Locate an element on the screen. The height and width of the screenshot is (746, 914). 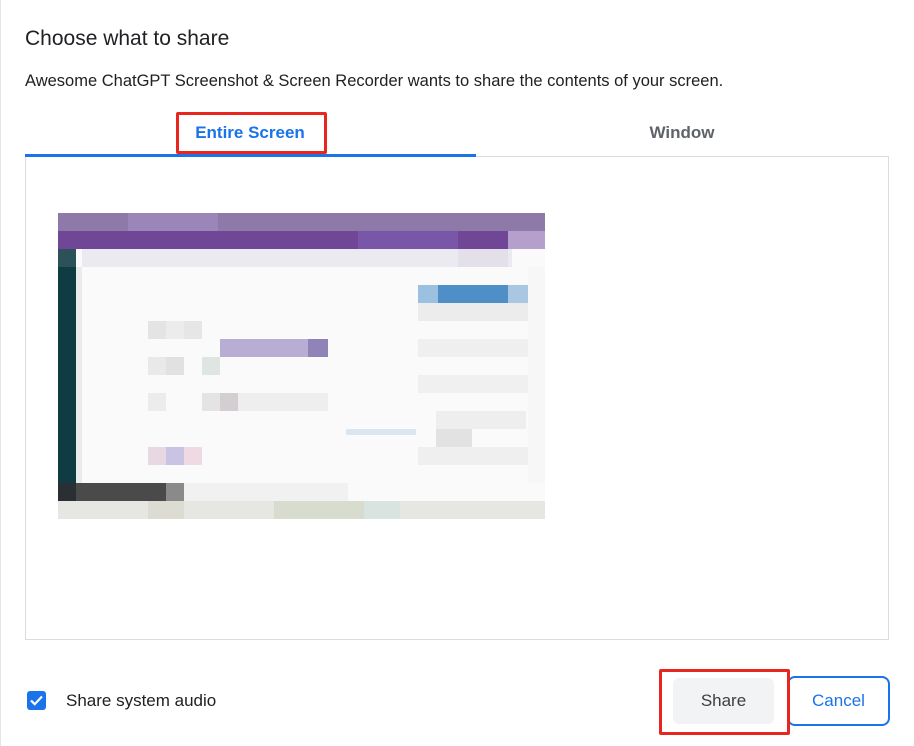
dialog-edge is located at coordinates (0, 373).